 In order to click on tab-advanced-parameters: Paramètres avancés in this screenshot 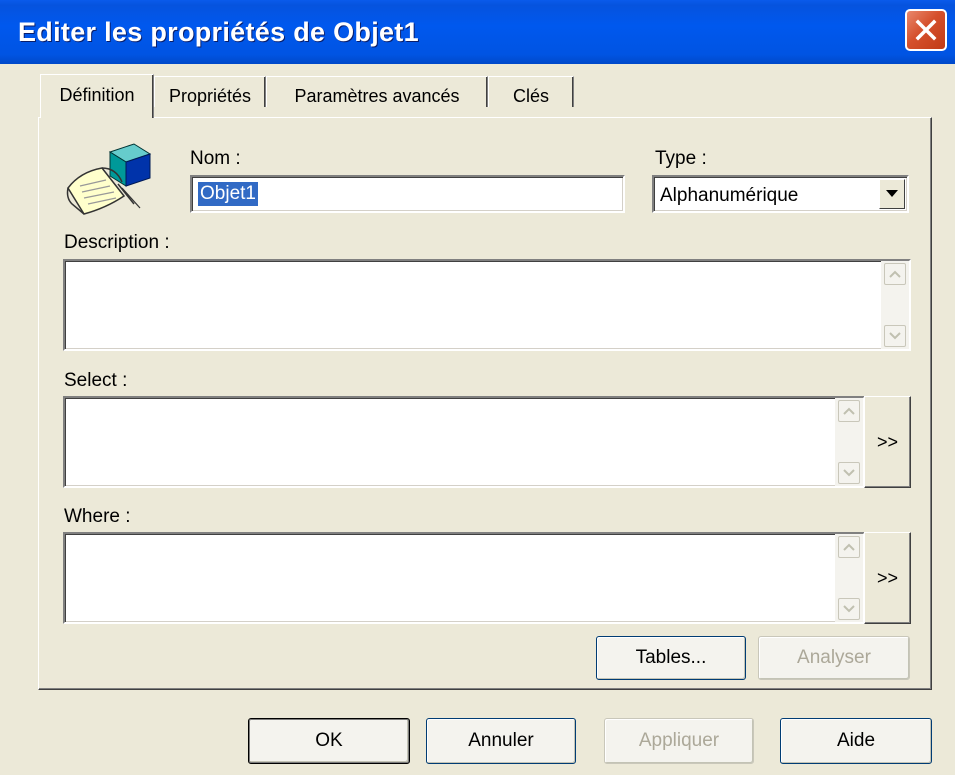, I will do `click(377, 91)`.